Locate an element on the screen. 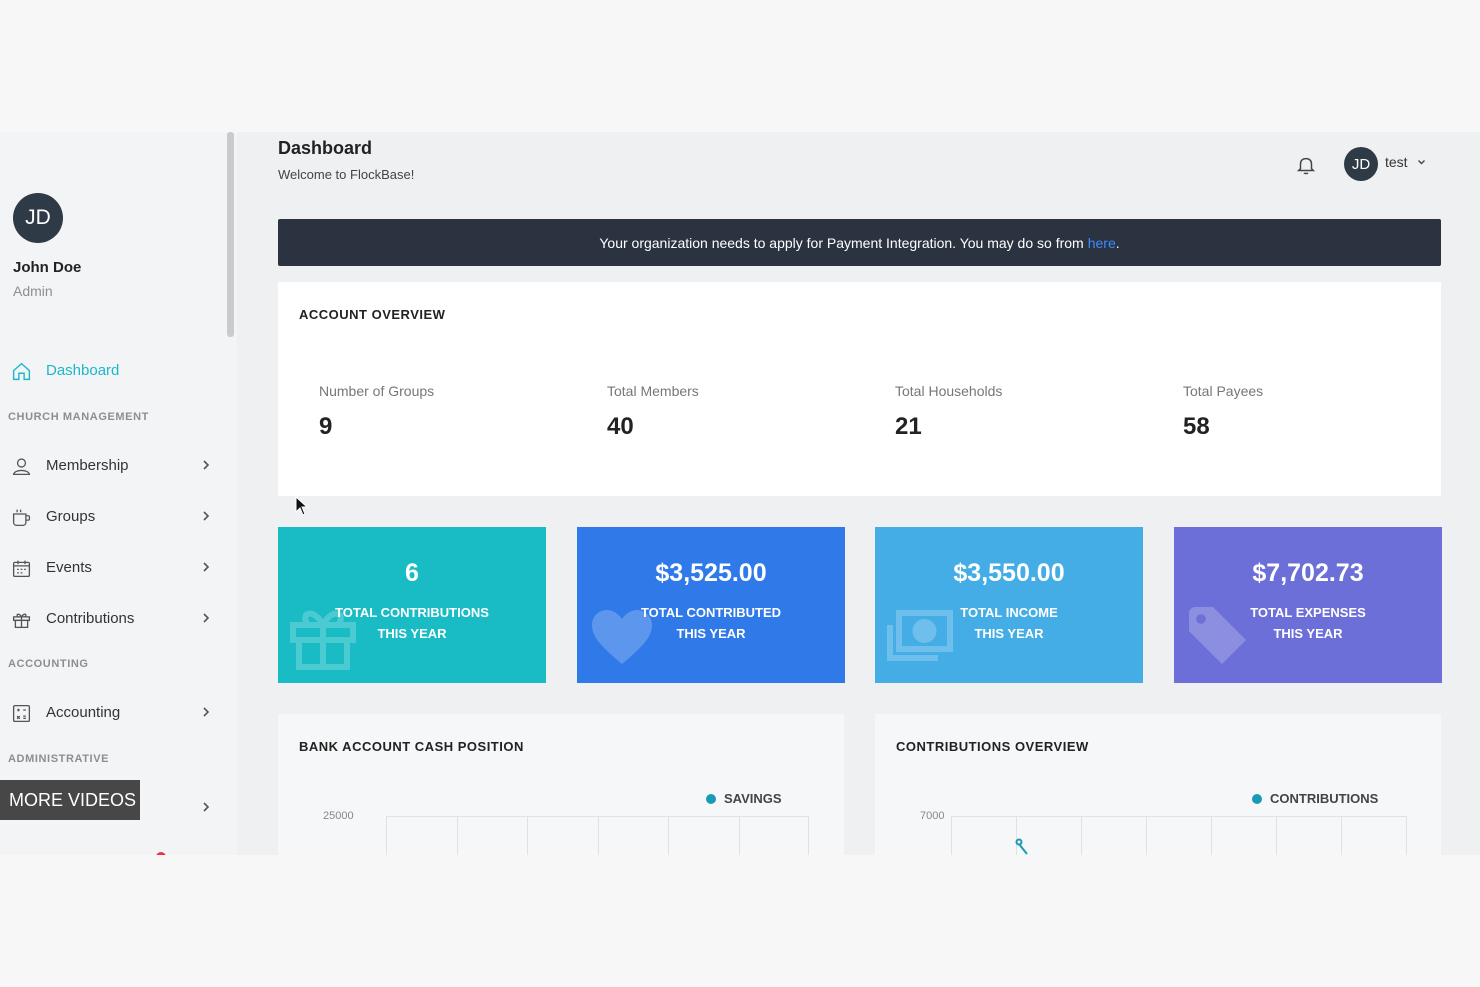 This screenshot has height=987, width=1480. banner-suffix: . is located at coordinates (1117, 242).